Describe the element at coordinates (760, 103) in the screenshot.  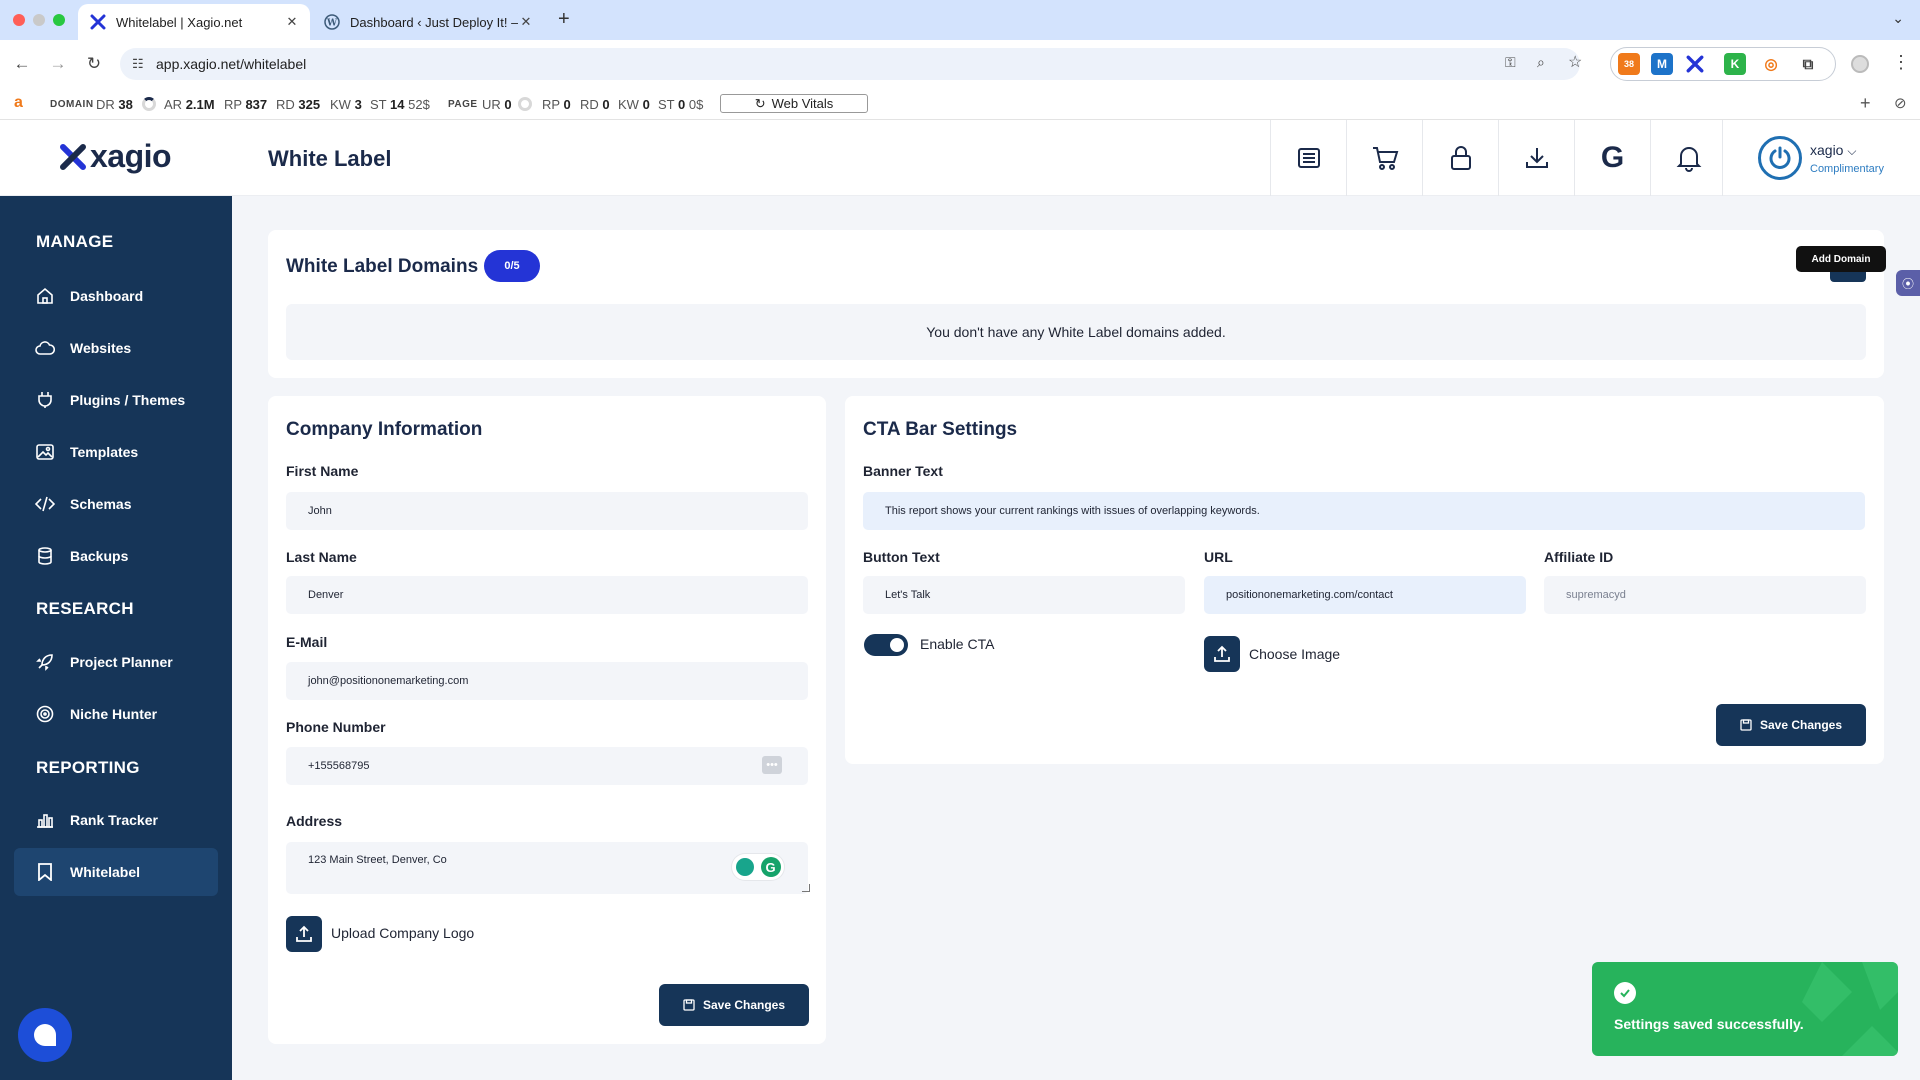
I see `refresh-icon: ↻` at that location.